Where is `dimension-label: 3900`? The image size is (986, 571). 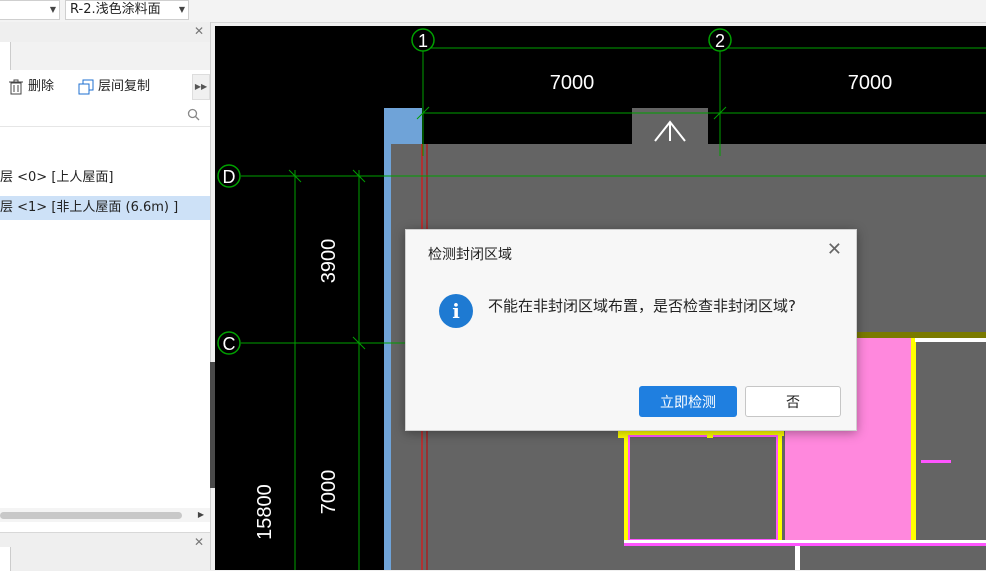
dimension-label: 3900 is located at coordinates (329, 261).